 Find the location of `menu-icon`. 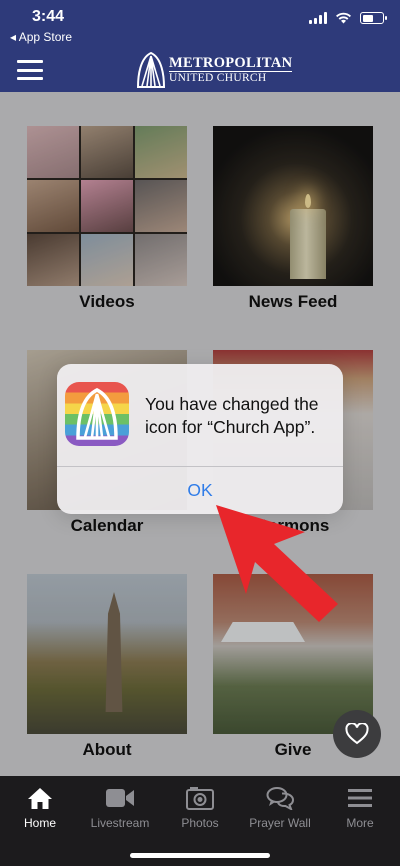

menu-icon is located at coordinates (360, 798).